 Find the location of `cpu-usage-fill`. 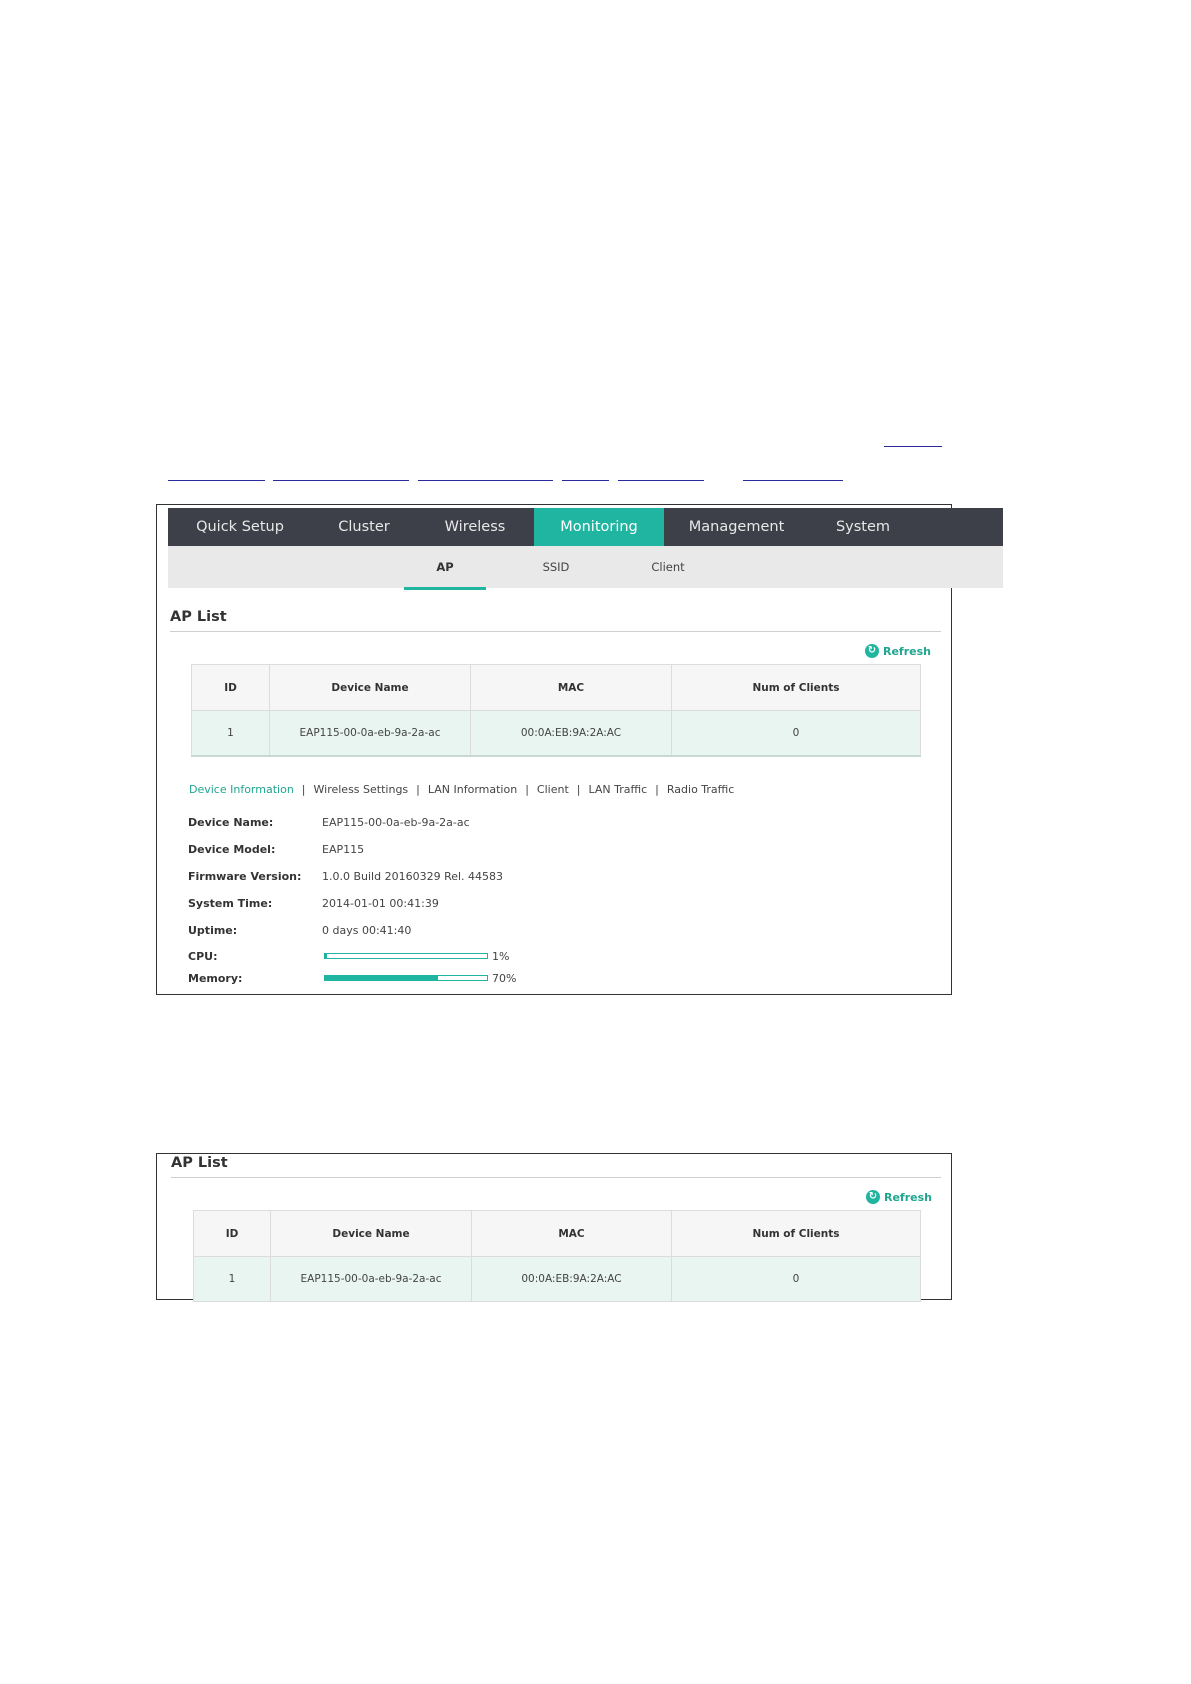

cpu-usage-fill is located at coordinates (326, 956).